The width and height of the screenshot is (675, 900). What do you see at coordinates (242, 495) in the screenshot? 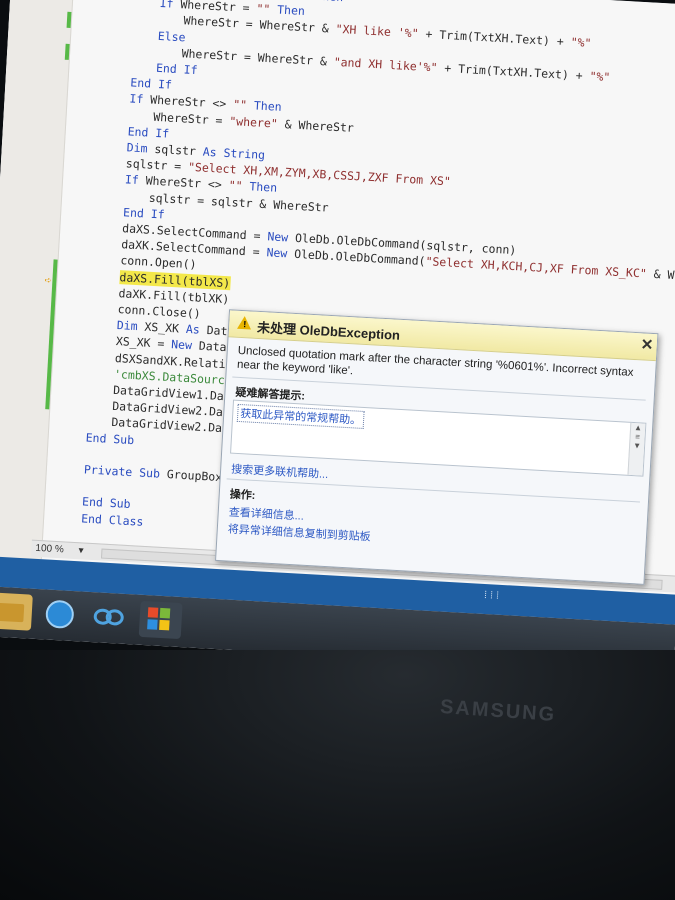
I see `actions-heading: 操作:` at bounding box center [242, 495].